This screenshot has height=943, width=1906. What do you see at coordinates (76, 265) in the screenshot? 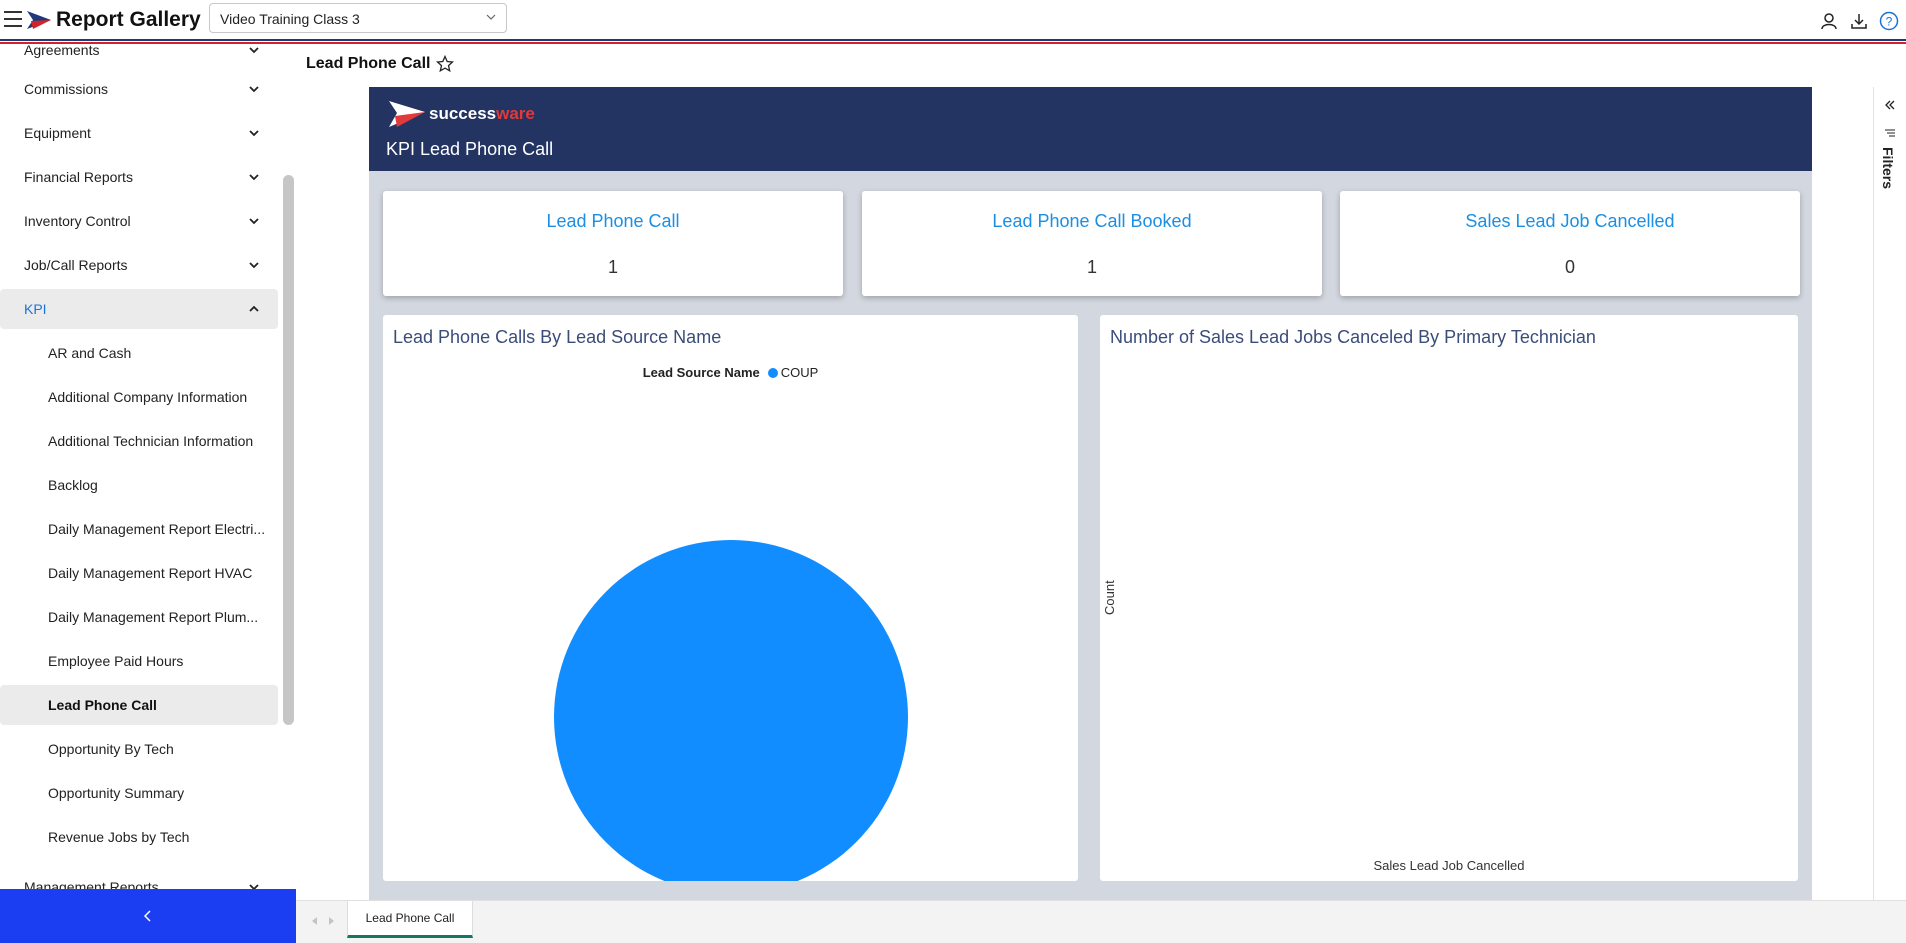
I see `sidebar-group-label: Job/Call Reports` at bounding box center [76, 265].